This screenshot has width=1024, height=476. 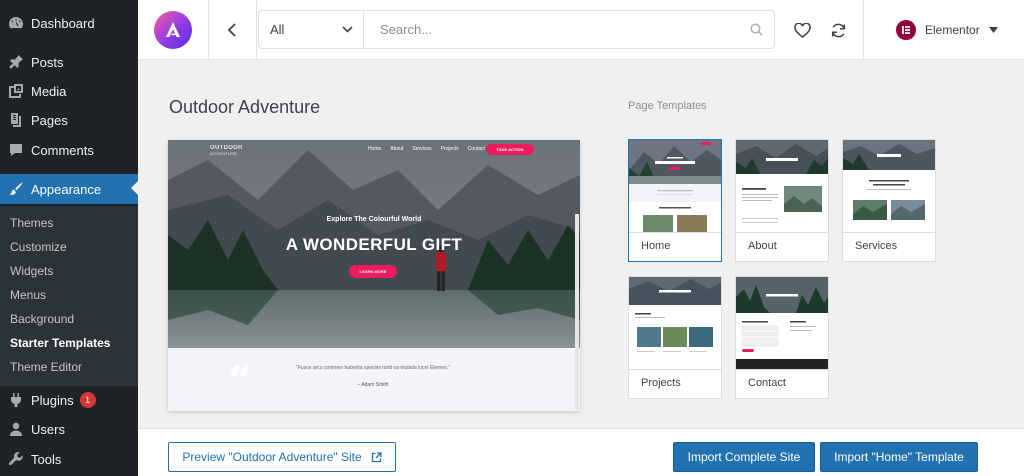 I want to click on page-builder-select: Elementor, so click(x=947, y=30).